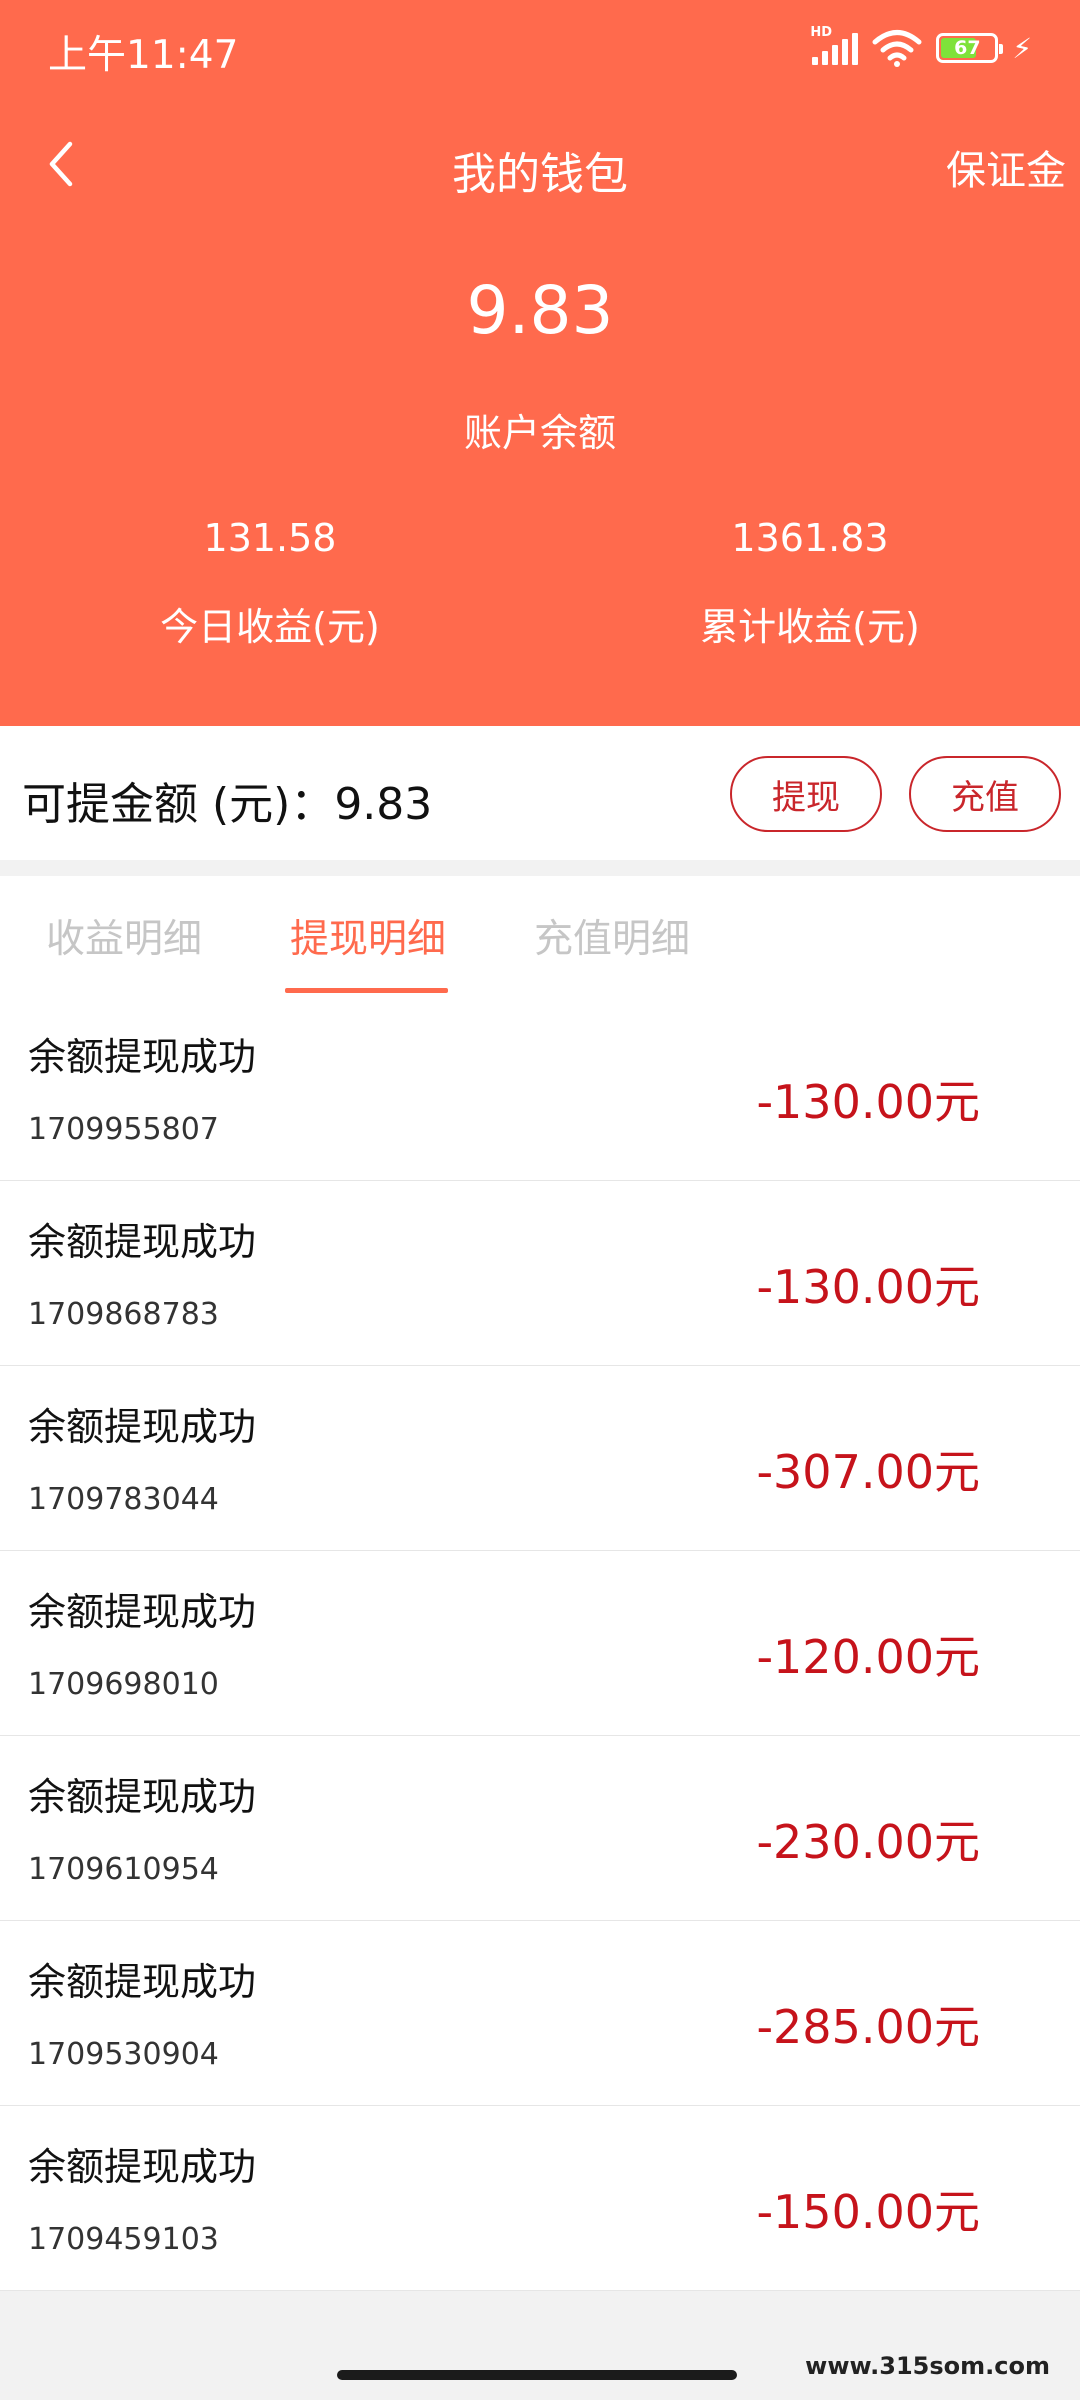 This screenshot has width=1080, height=2400. I want to click on account-balance-label: 账户余额, so click(539, 433).